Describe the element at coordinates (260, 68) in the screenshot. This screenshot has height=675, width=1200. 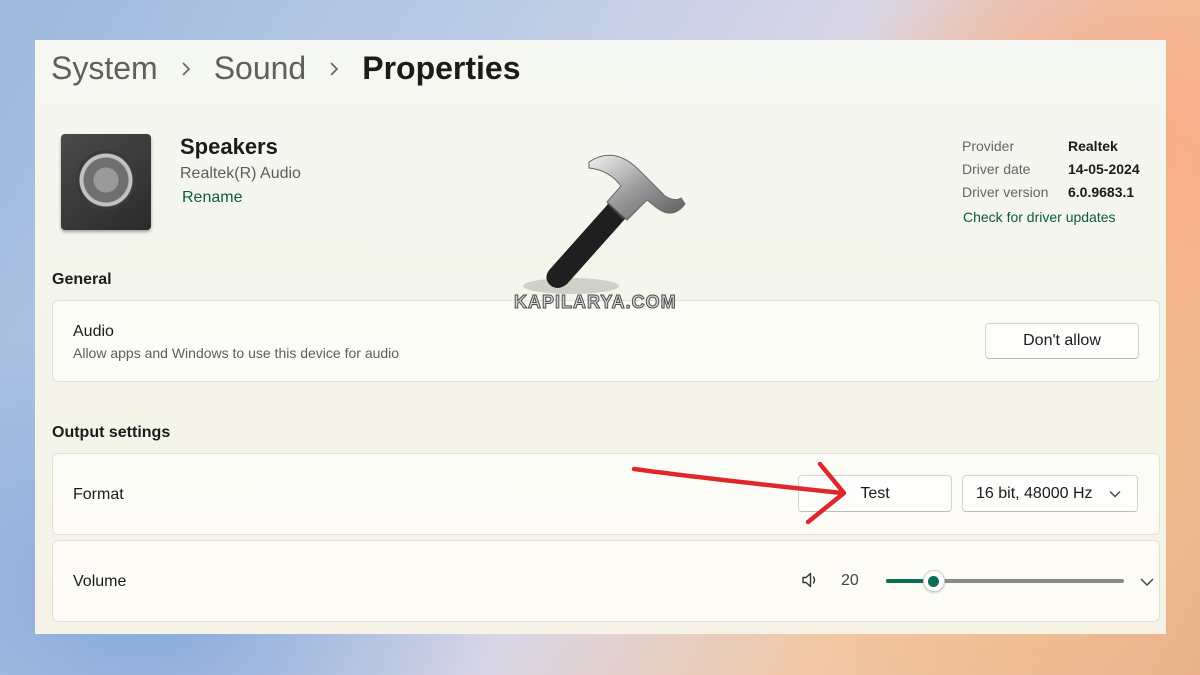
I see `breadcrumb-sound: Sound` at that location.